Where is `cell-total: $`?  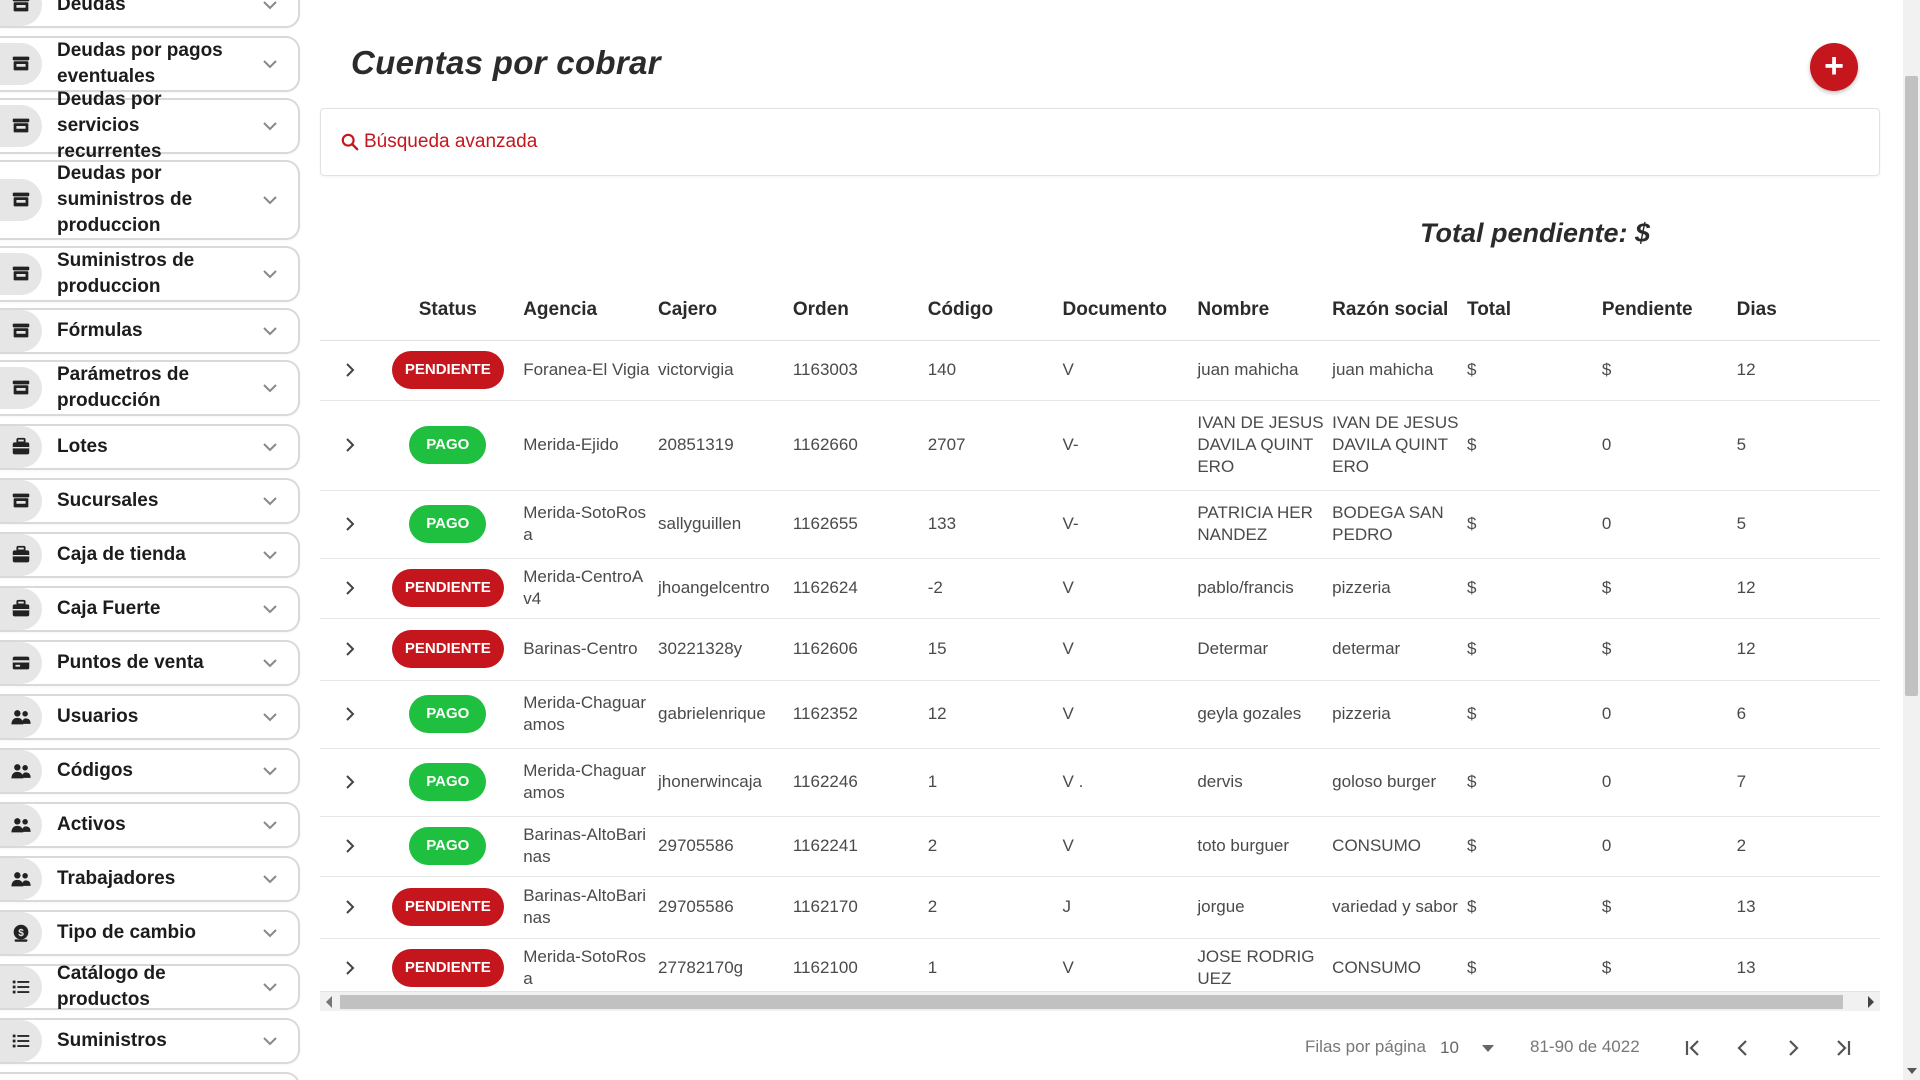 cell-total: $ is located at coordinates (1526, 907).